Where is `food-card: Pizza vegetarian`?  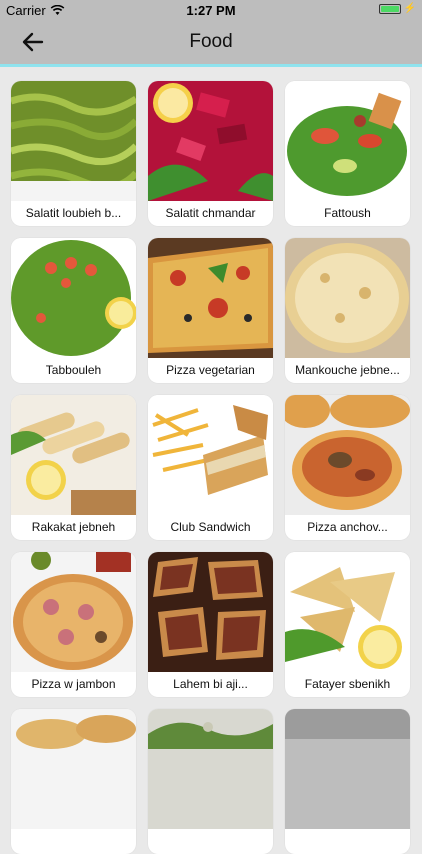
food-card: Pizza vegetarian is located at coordinates (210, 310).